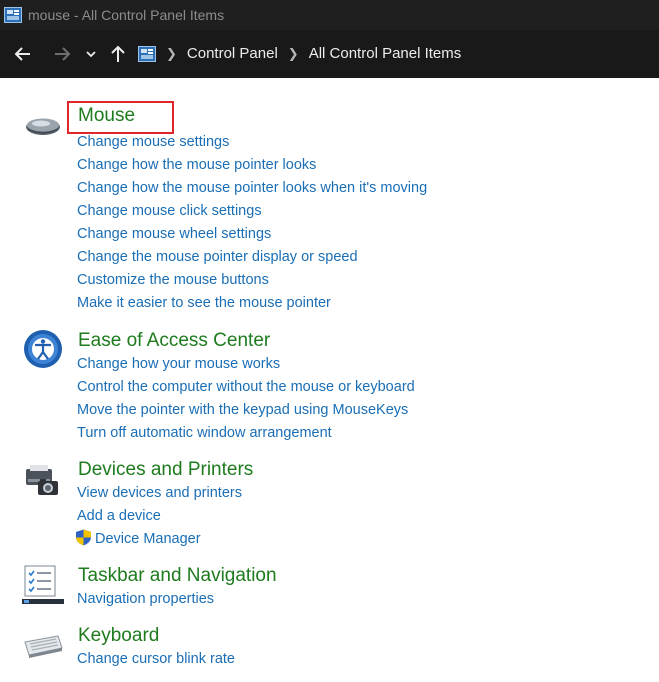 This screenshot has height=682, width=659. I want to click on back-button, so click(23, 54).